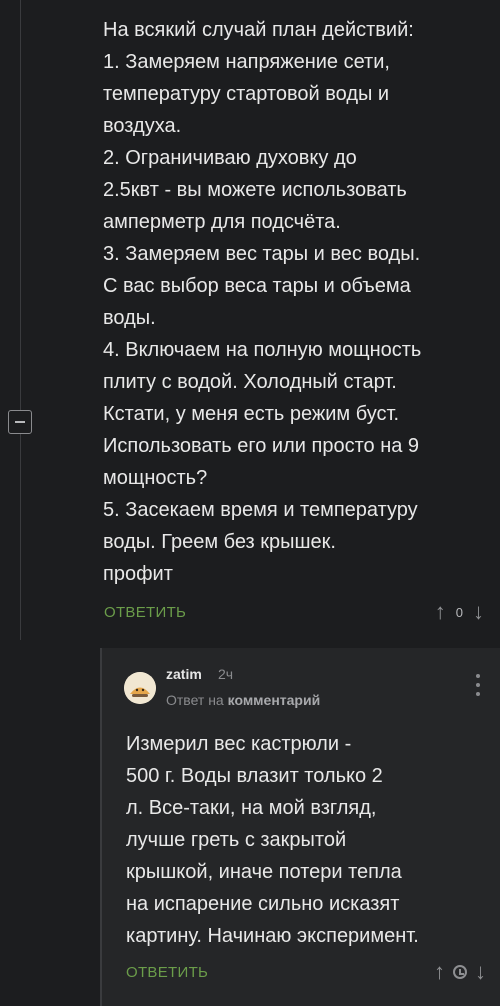  Describe the element at coordinates (262, 254) in the screenshot. I see `comment-line: 3. Замеряем вес тары и вес воды.` at that location.